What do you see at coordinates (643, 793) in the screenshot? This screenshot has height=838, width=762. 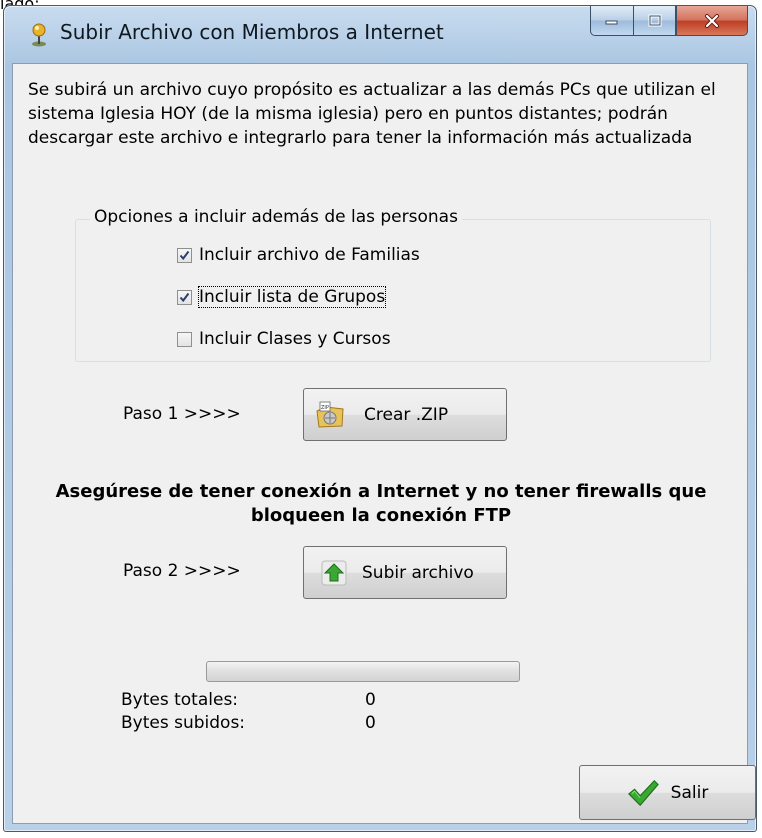 I see `checkmark-icon` at bounding box center [643, 793].